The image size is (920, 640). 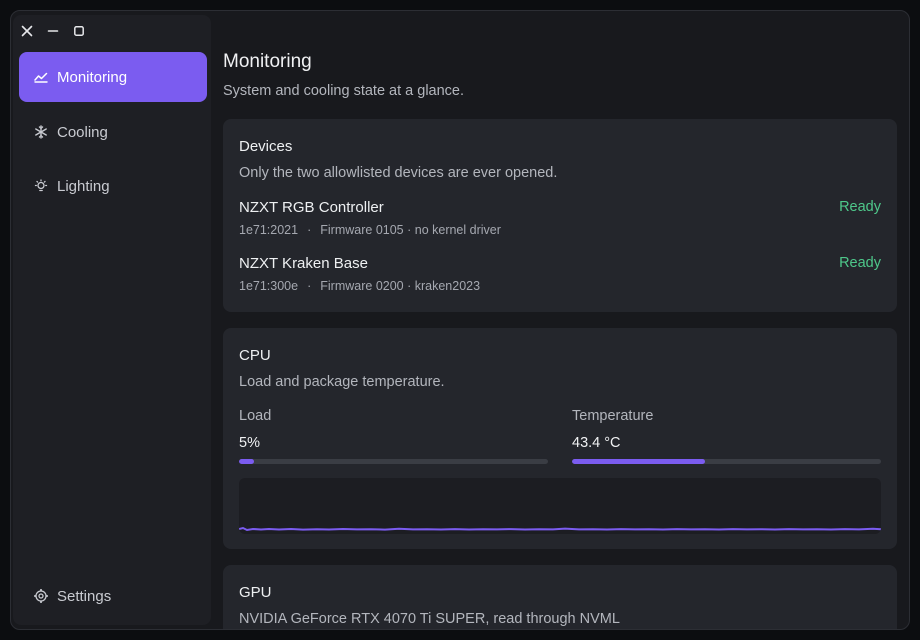 What do you see at coordinates (79, 31) in the screenshot?
I see `maximize-icon` at bounding box center [79, 31].